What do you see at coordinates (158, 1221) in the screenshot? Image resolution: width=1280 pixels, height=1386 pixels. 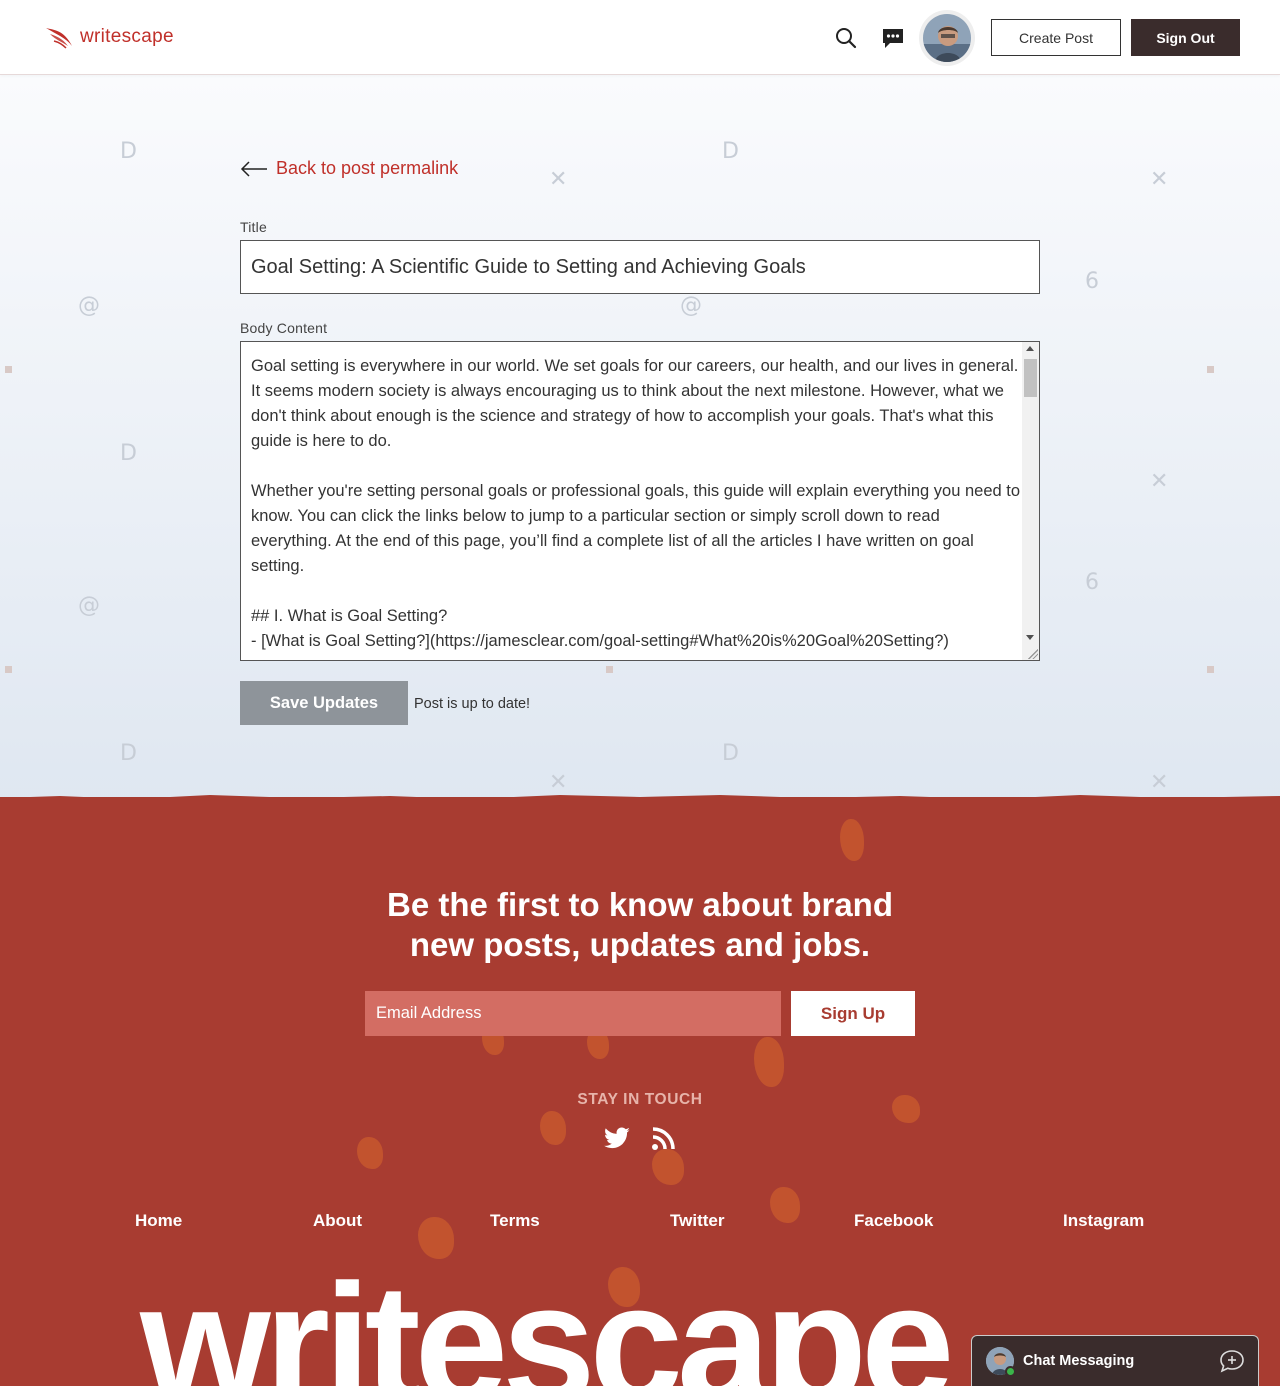 I see `footer-nav-home: Home` at bounding box center [158, 1221].